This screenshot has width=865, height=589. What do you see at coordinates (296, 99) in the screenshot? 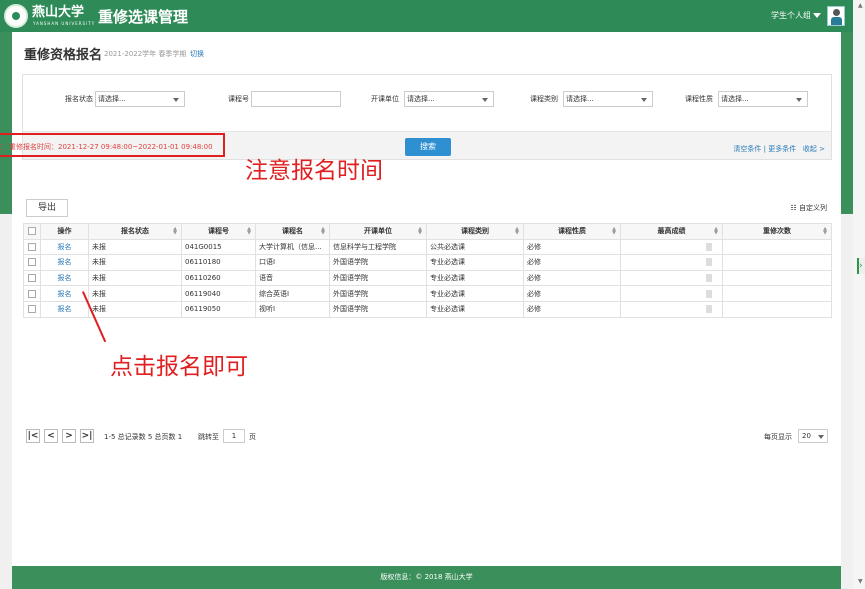
I see `course-no-input` at bounding box center [296, 99].